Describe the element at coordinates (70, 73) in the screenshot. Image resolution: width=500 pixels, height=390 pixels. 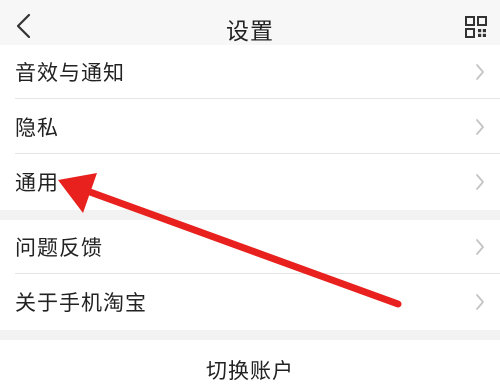
I see `settings-item-label: 音效与通知` at that location.